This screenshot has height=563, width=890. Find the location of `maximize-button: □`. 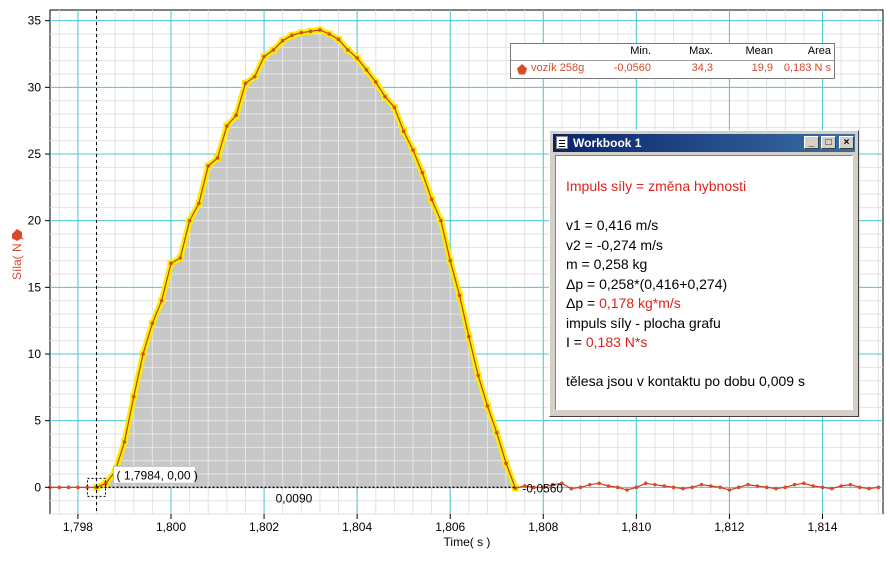

maximize-button: □ is located at coordinates (828, 142).